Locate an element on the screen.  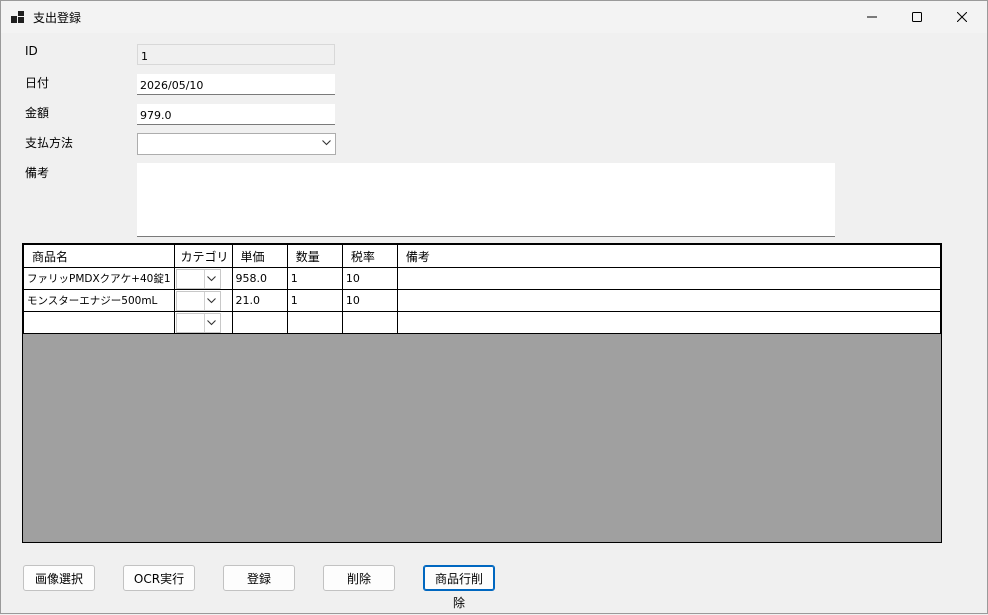
delete-item-row-button: 商品行削除 is located at coordinates (459, 587).